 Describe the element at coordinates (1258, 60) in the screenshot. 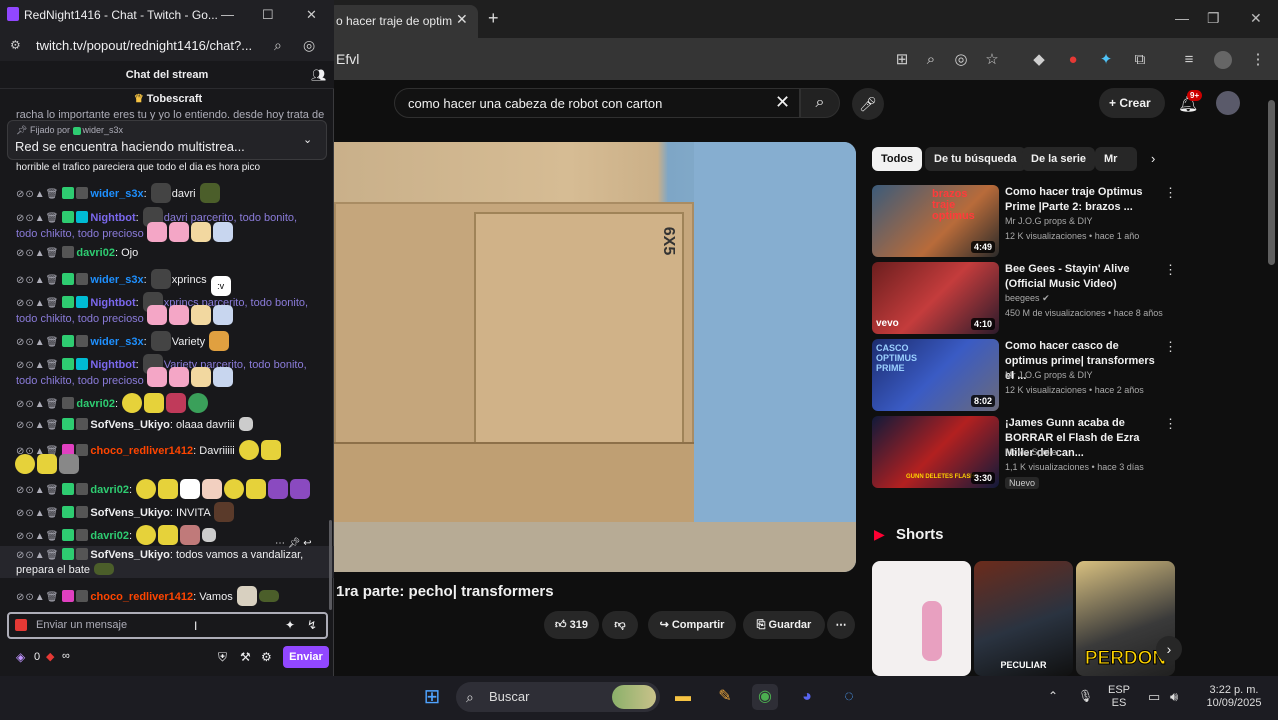

I see `chrome-menu-icon: ⋮` at that location.